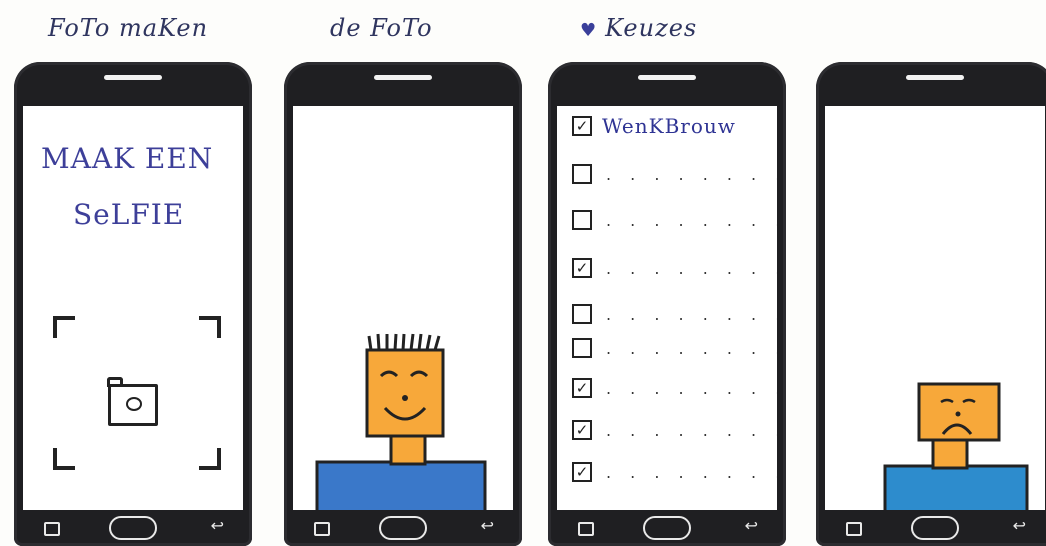  I want to click on caption-foto-maken: FoTo maKen, so click(128, 28).